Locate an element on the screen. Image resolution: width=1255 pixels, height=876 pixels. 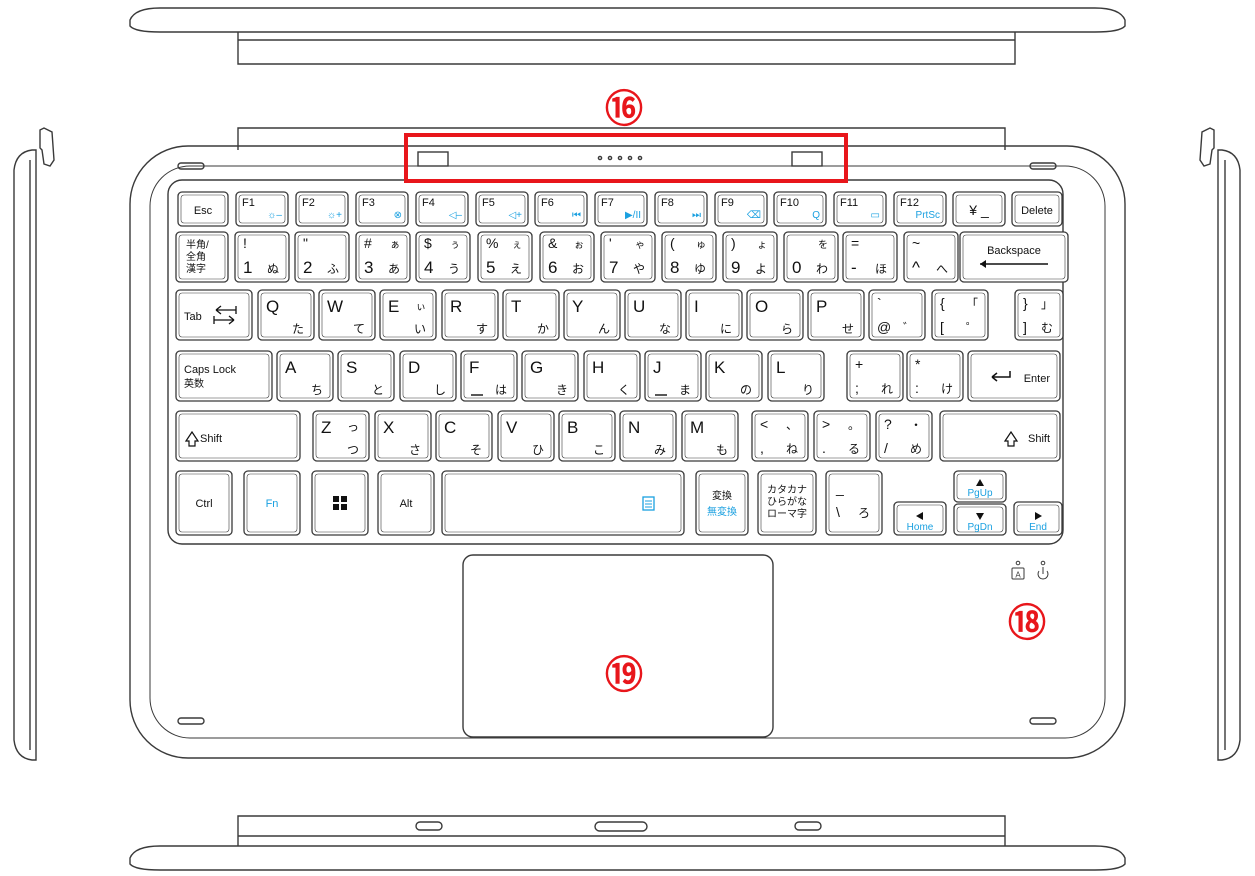
key-row6-7: _ \ ろ is located at coordinates (854, 503).